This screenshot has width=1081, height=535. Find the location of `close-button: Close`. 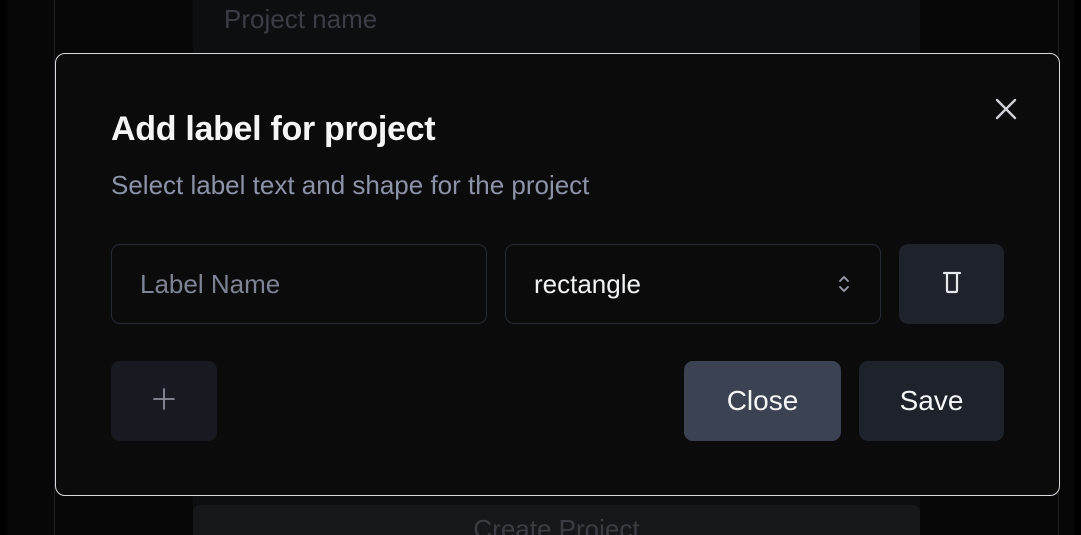

close-button: Close is located at coordinates (762, 401).